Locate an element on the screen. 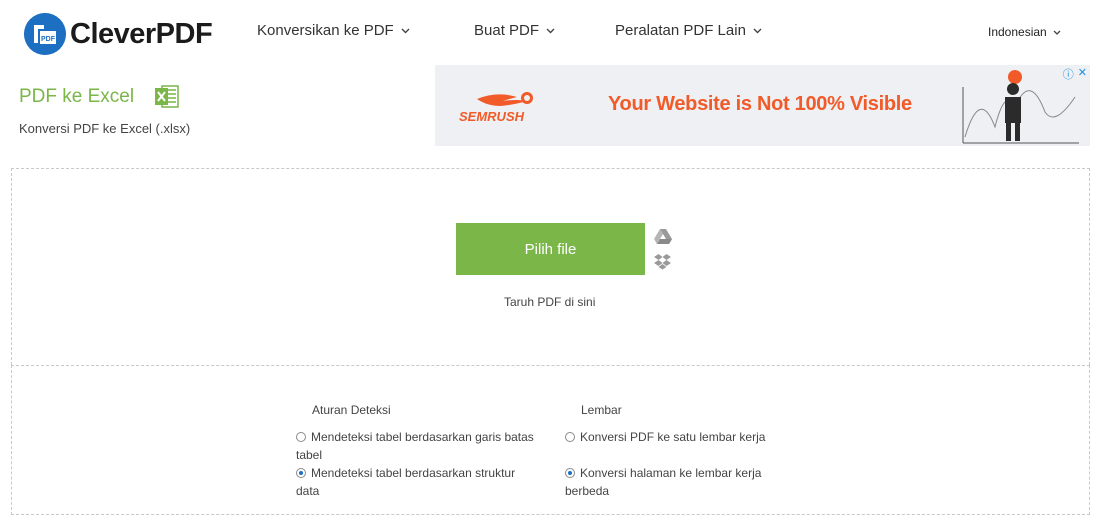 Image resolution: width=1100 pixels, height=526 pixels. nav-convert-to-pdf: Konversikan ke PDF is located at coordinates (333, 30).